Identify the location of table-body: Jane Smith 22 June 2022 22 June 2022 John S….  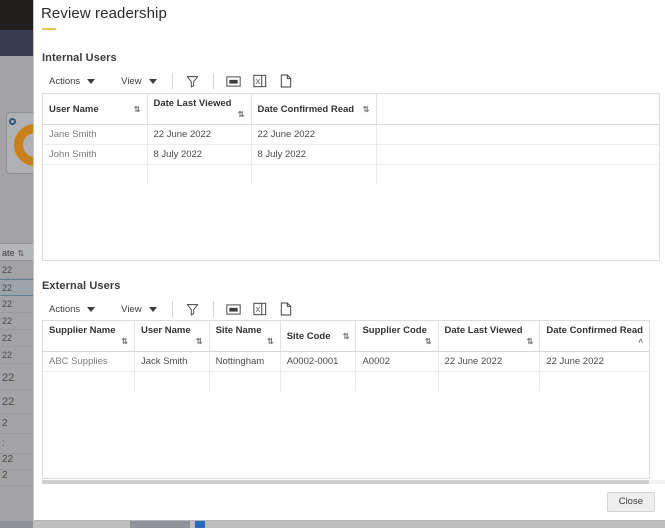
(351, 154).